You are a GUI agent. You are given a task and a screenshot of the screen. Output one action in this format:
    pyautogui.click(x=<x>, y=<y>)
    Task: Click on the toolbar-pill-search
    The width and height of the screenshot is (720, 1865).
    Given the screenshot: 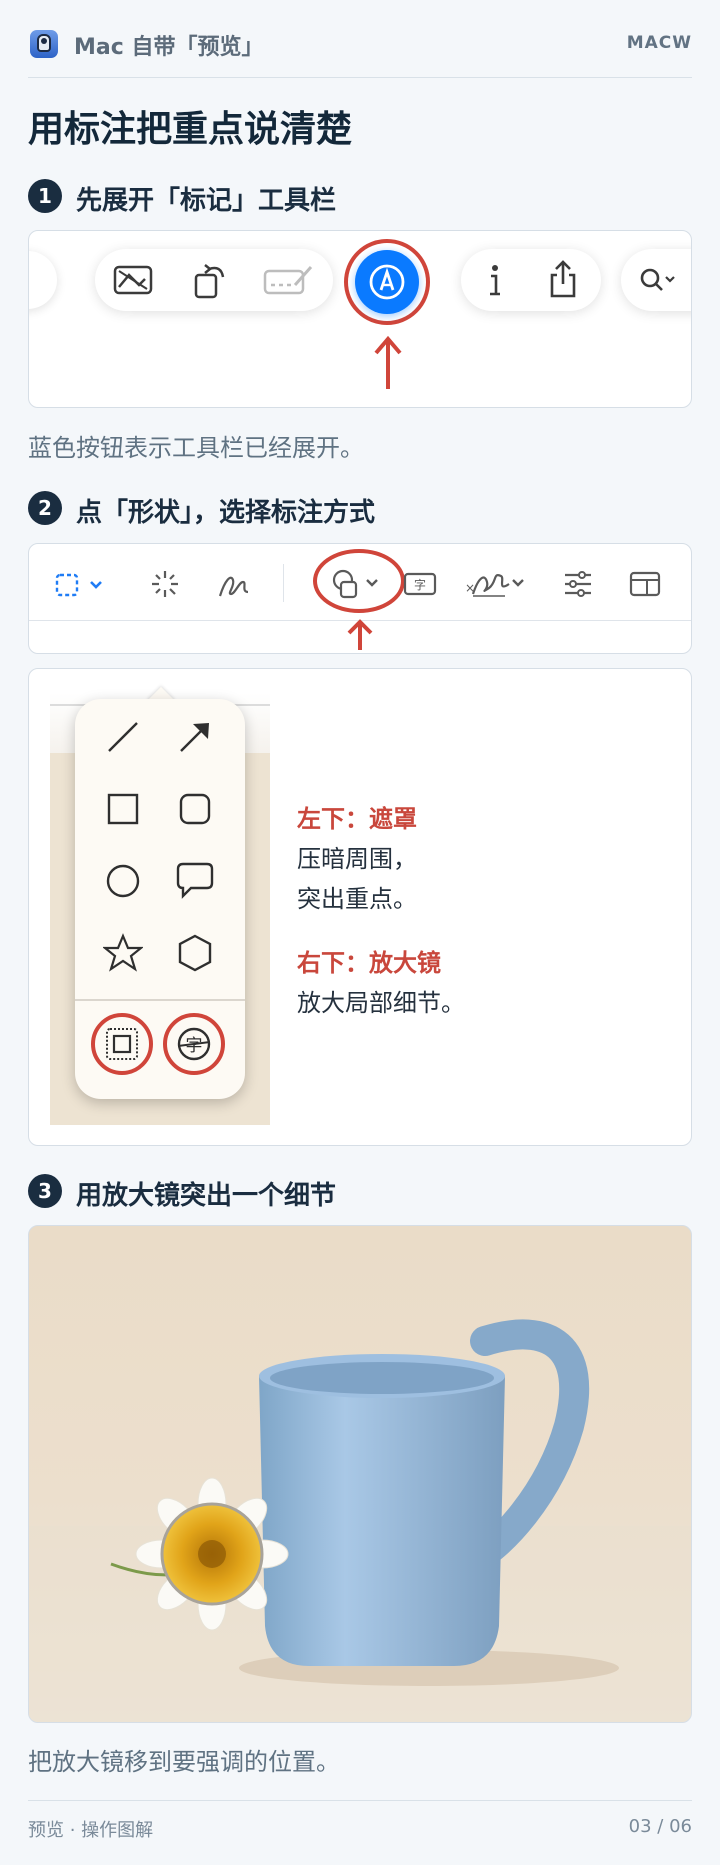 What is the action you would take?
    pyautogui.click(x=656, y=280)
    